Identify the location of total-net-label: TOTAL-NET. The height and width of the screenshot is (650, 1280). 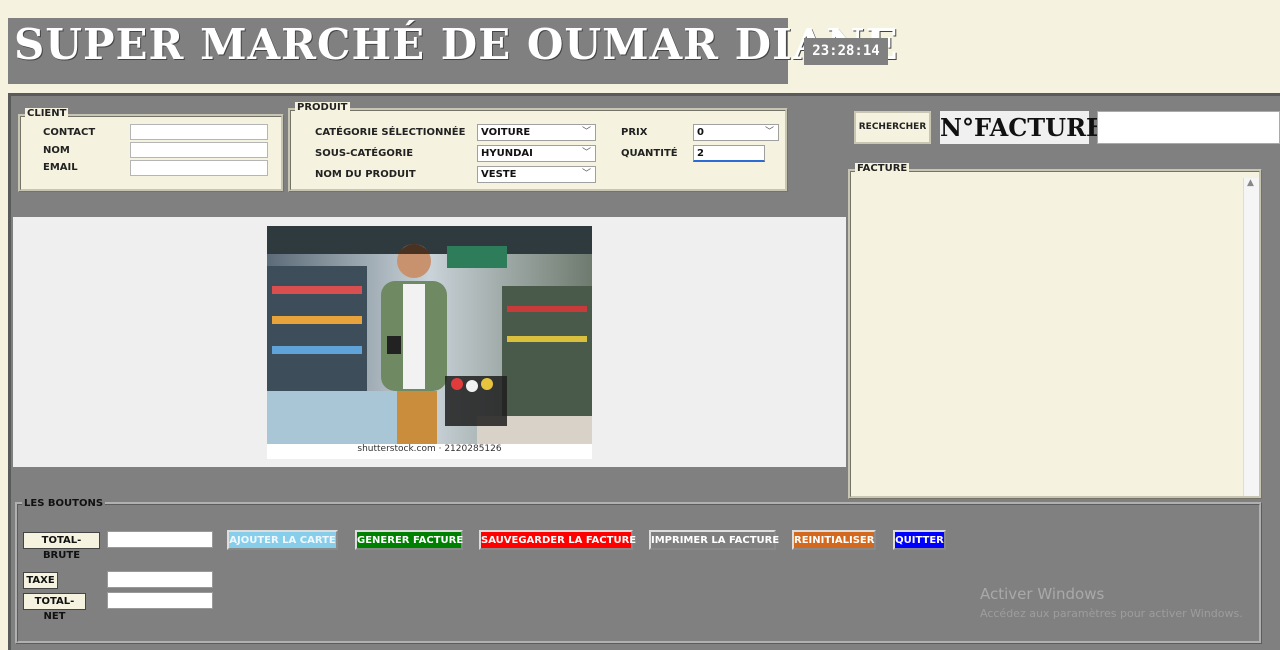
(54, 607).